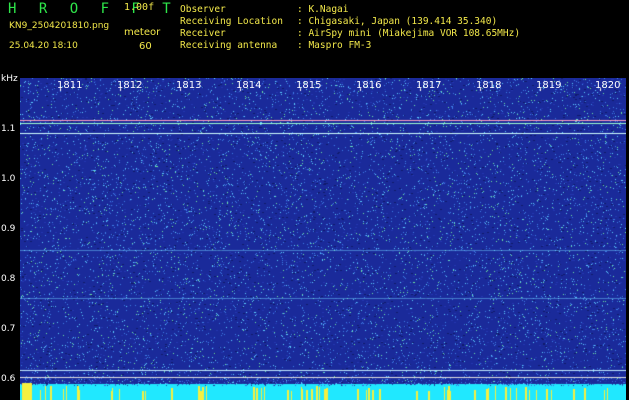 The image size is (629, 400). I want to click on observer-value: : K.Nagai, so click(323, 9).